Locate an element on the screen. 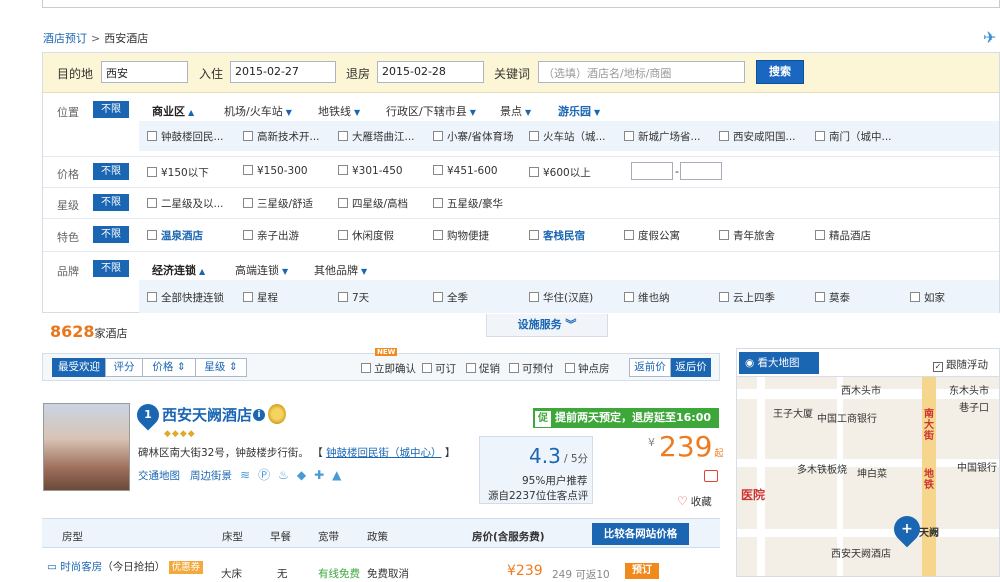 The width and height of the screenshot is (1000, 582). info-icon: i is located at coordinates (259, 415).